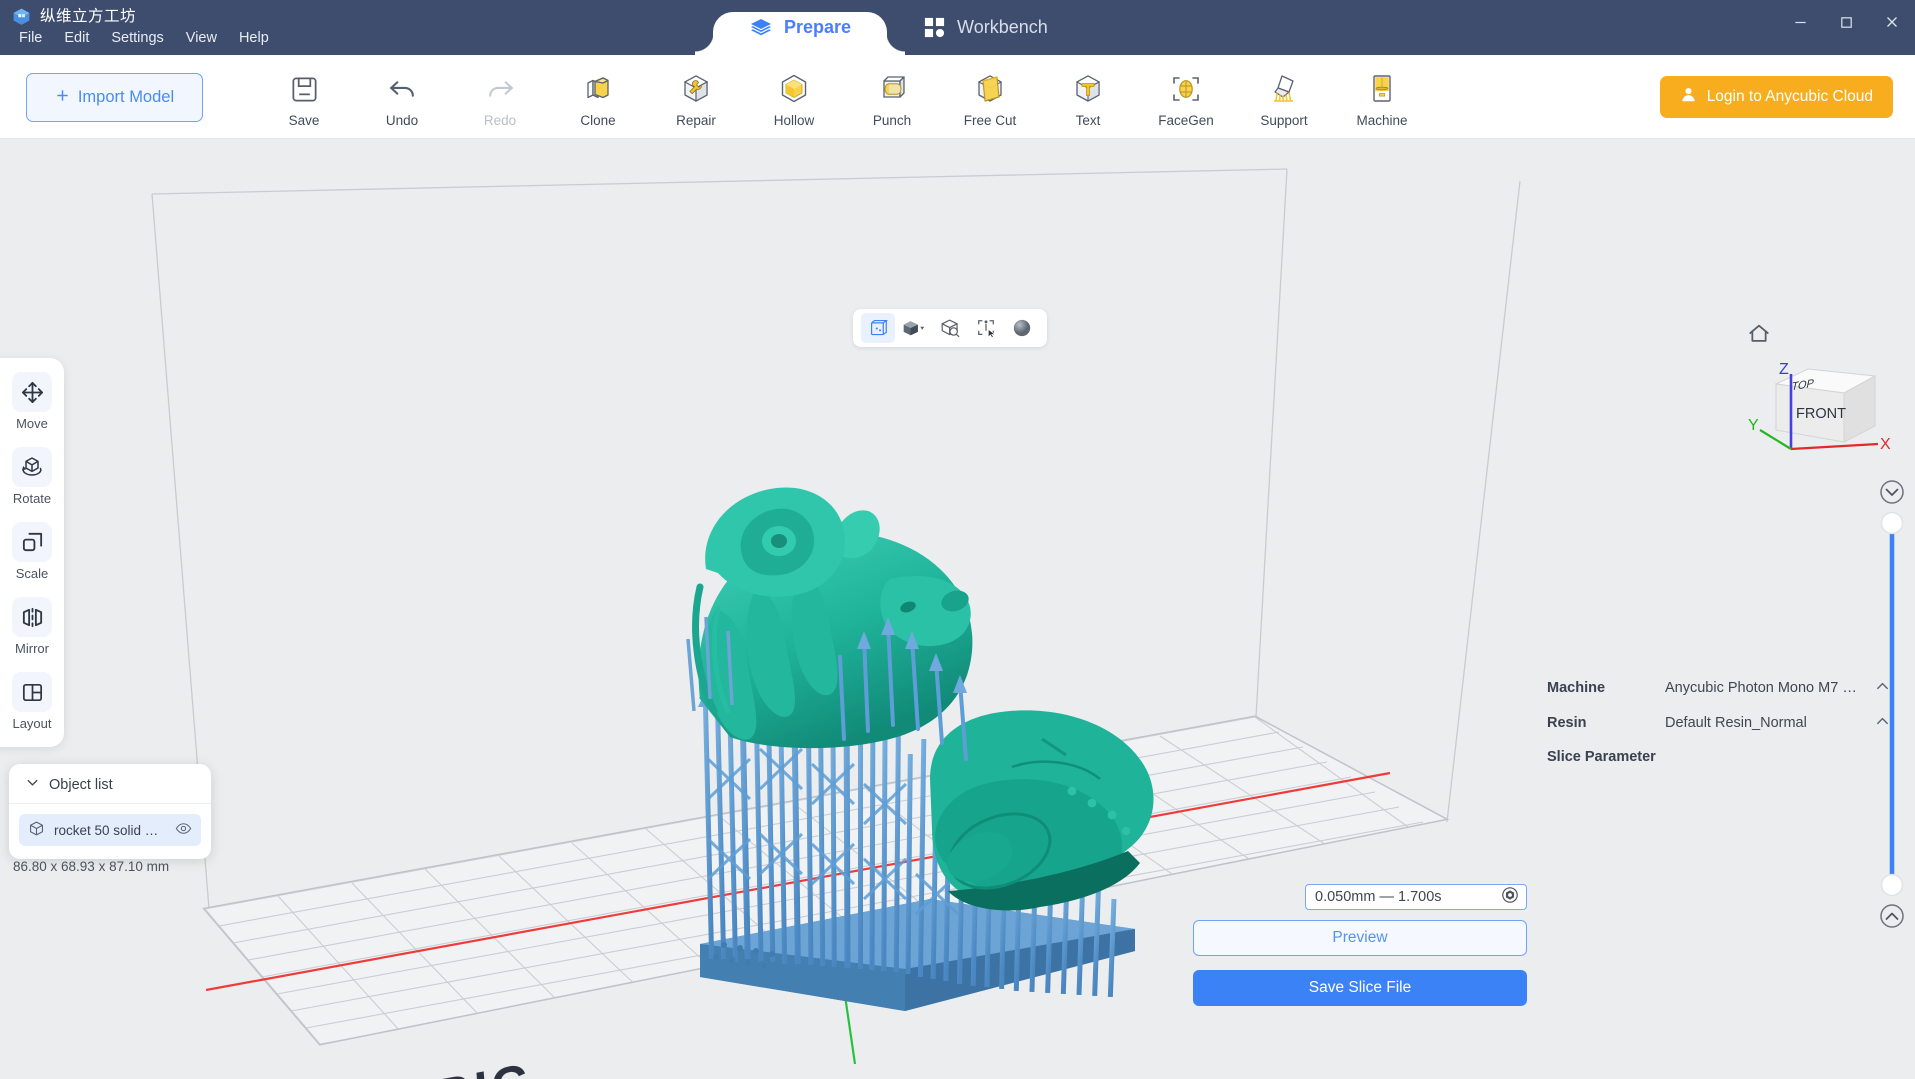 The width and height of the screenshot is (1915, 1079). I want to click on model-dimensions: 86.80 x 68.93 x 87.10 mm, so click(91, 866).